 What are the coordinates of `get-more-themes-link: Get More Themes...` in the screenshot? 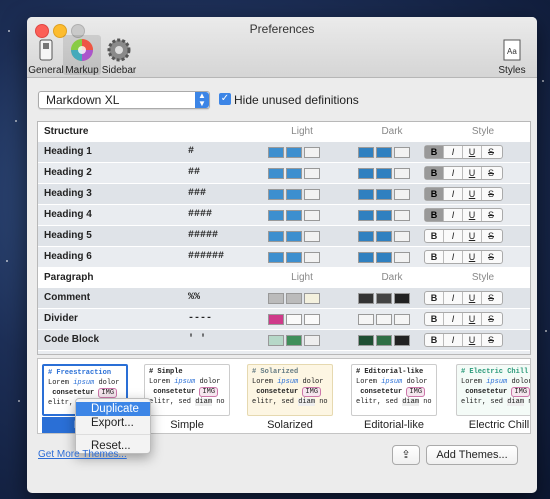 It's located at (82, 454).